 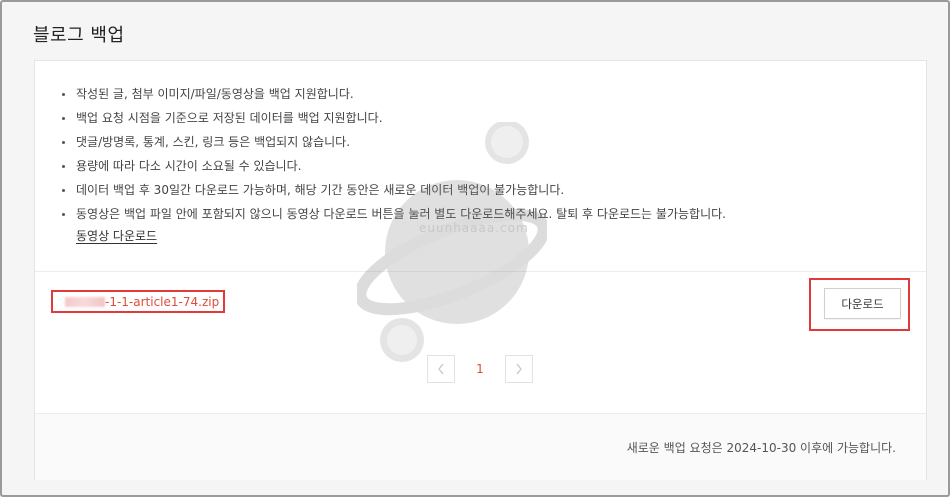 I want to click on video-download-link: 동영상 다운로드, so click(x=116, y=236).